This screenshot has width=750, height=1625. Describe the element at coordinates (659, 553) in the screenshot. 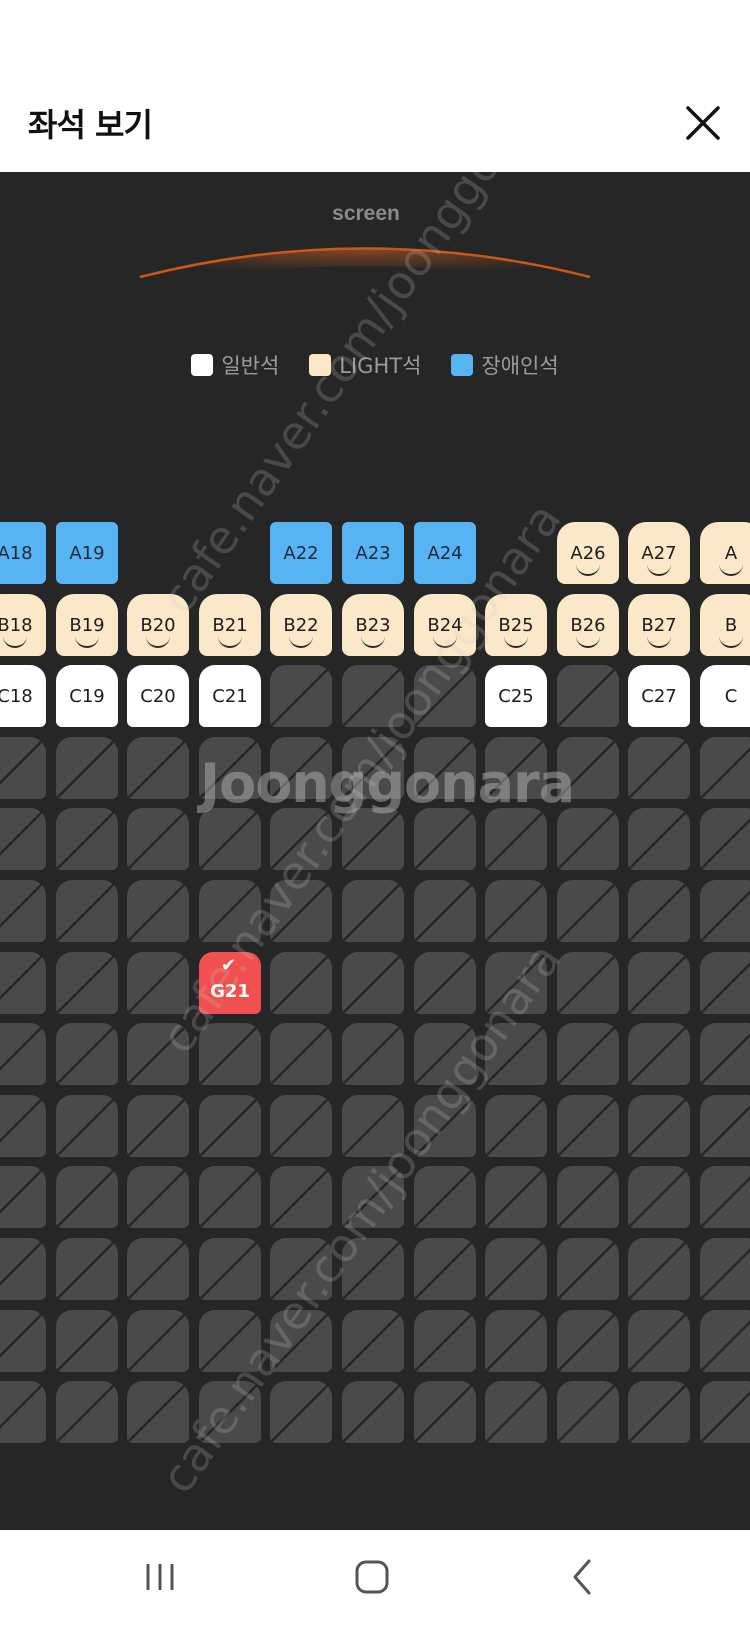

I see `seat-a27: A27` at that location.